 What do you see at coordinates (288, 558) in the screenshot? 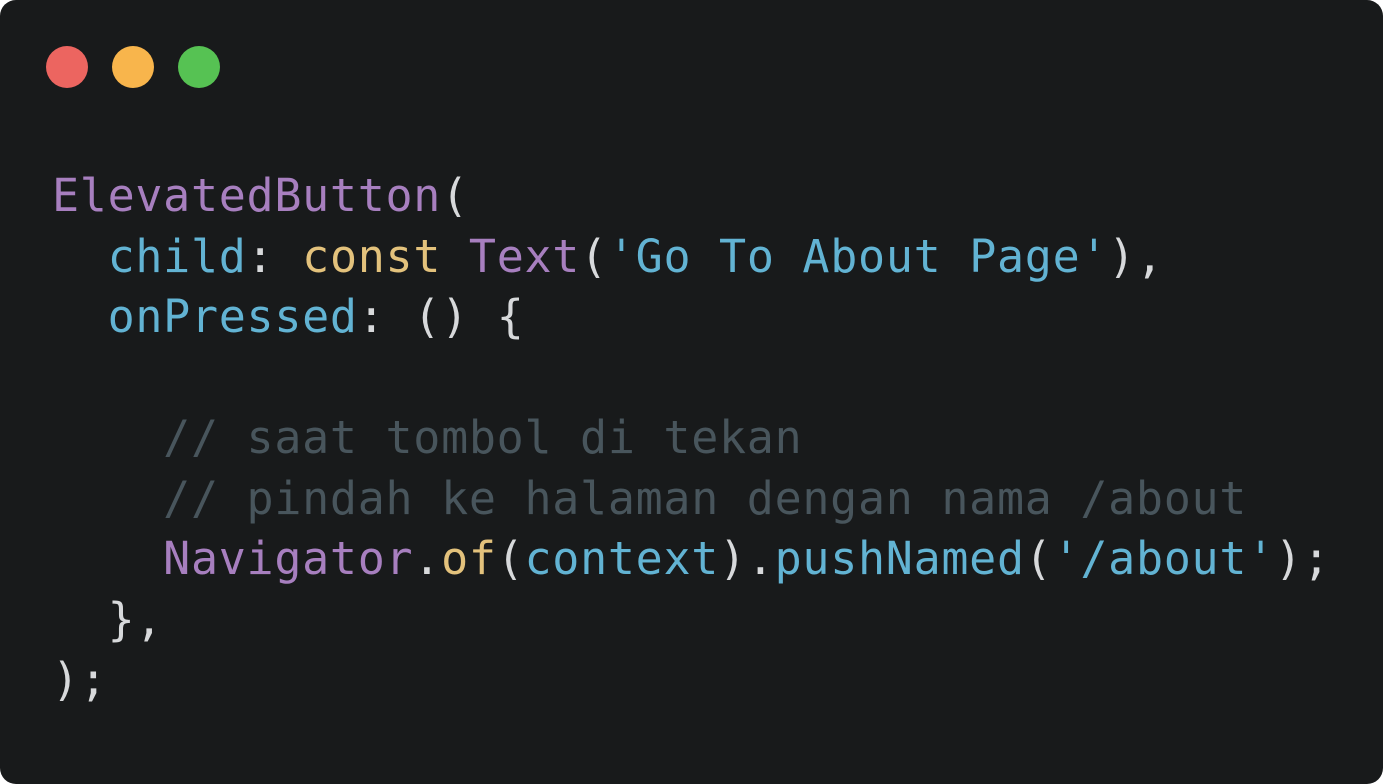
I see `code-token-class: Navigator` at bounding box center [288, 558].